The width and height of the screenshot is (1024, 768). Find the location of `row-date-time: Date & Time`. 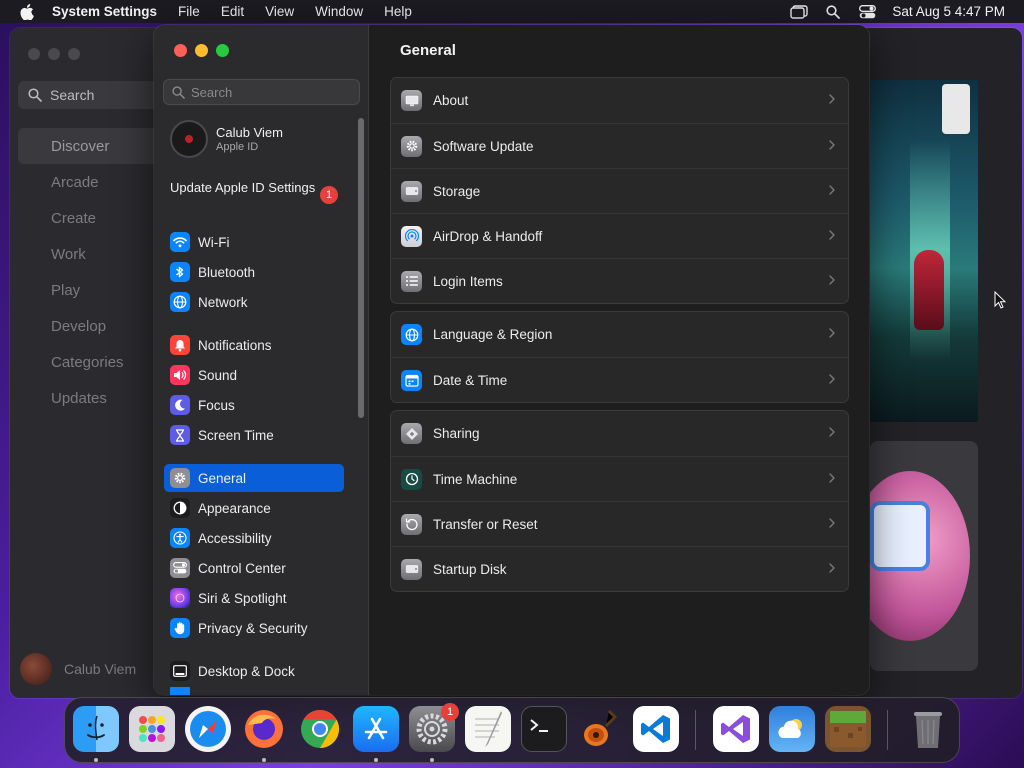

row-date-time: Date & Time is located at coordinates (619, 379).